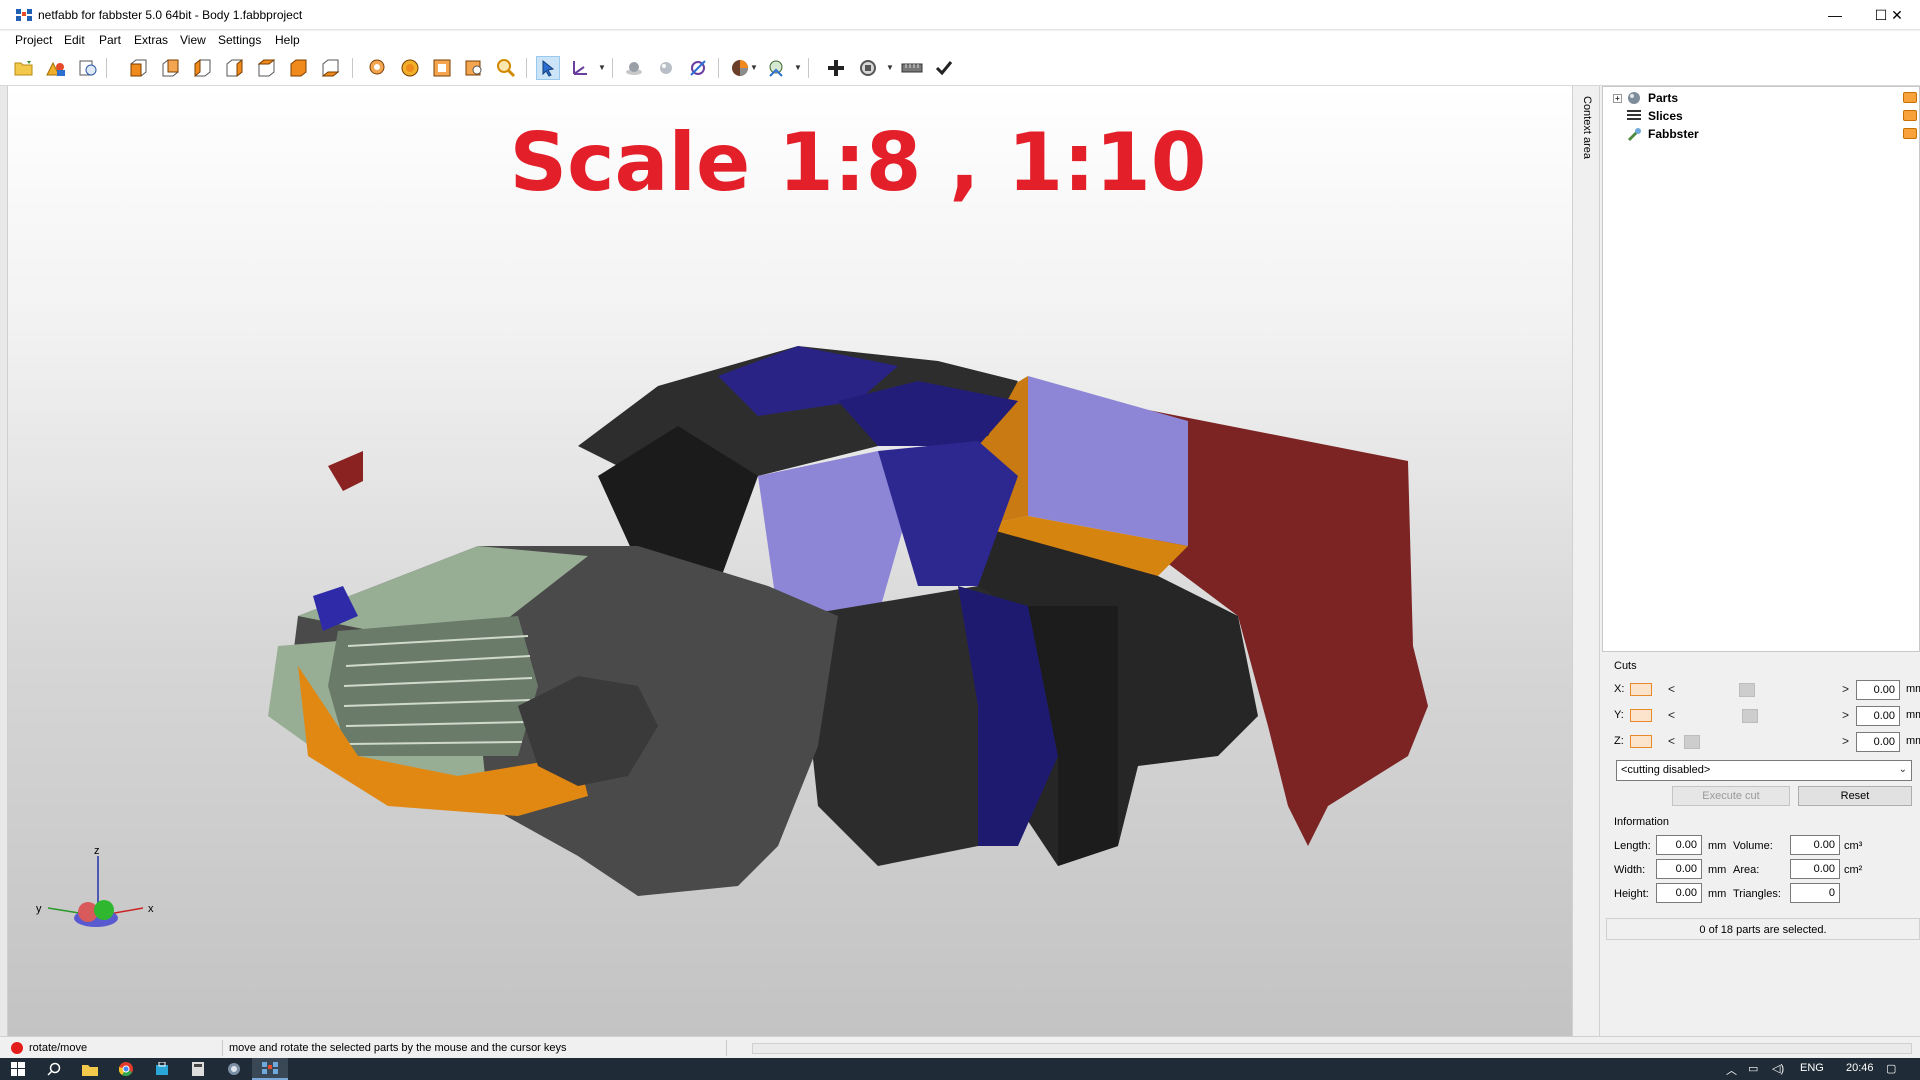 The width and height of the screenshot is (1920, 1080). Describe the element at coordinates (1910, 97) in the screenshot. I see `parts-tag-icon` at that location.